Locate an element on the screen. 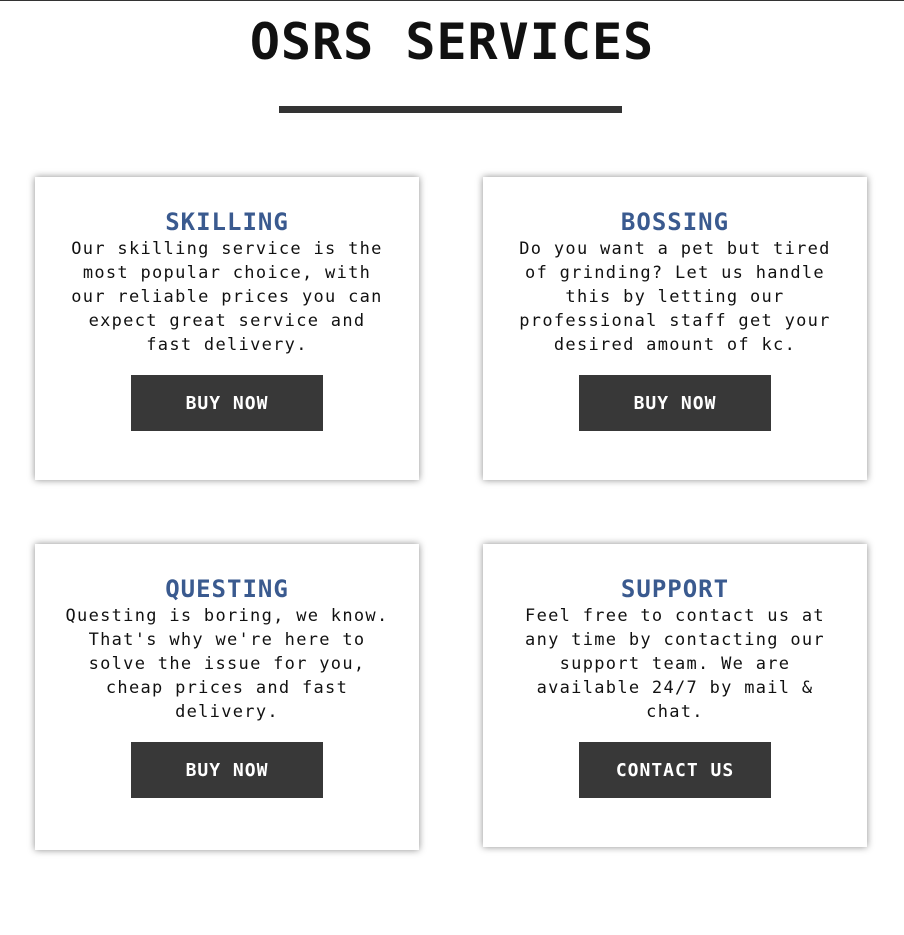 The height and width of the screenshot is (935, 904). buy-now-button-skilling: BUY NOW is located at coordinates (227, 403).